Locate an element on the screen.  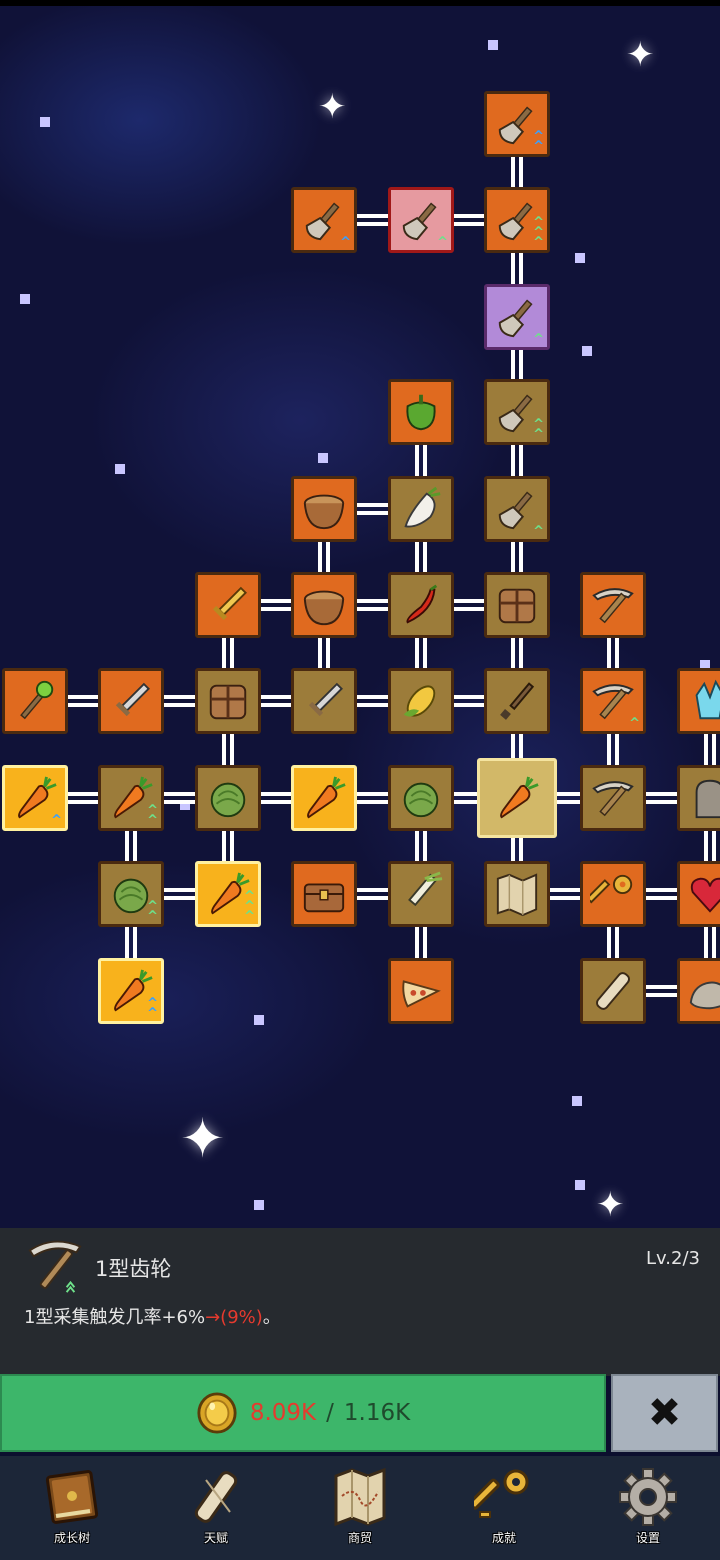
current-coins: 8.09K is located at coordinates (283, 1413).